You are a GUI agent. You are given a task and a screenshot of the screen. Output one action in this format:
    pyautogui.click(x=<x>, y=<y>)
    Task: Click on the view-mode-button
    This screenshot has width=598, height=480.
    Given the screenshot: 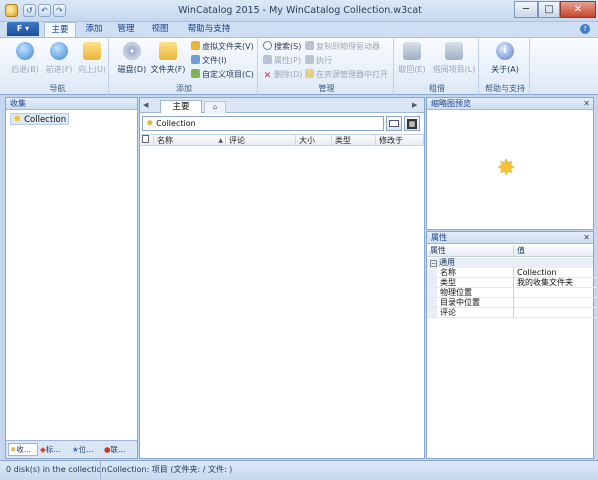 What is the action you would take?
    pyautogui.click(x=394, y=123)
    